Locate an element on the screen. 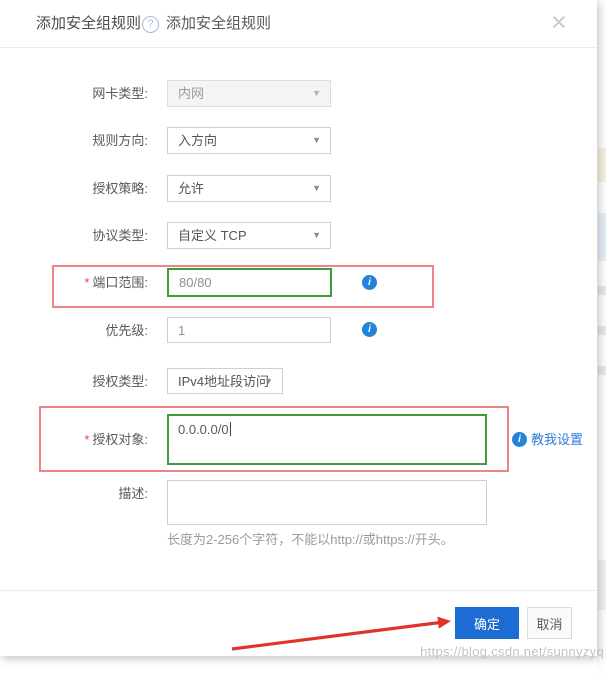 This screenshot has width=606, height=673. port-range-label-text: 端口范围: is located at coordinates (120, 282).